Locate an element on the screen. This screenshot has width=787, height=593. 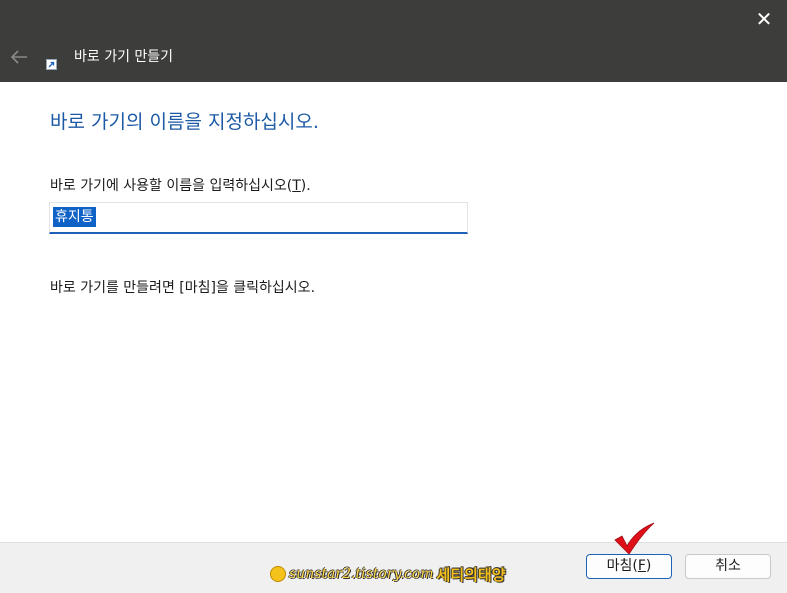
back-arrow-icon is located at coordinates (18, 57).